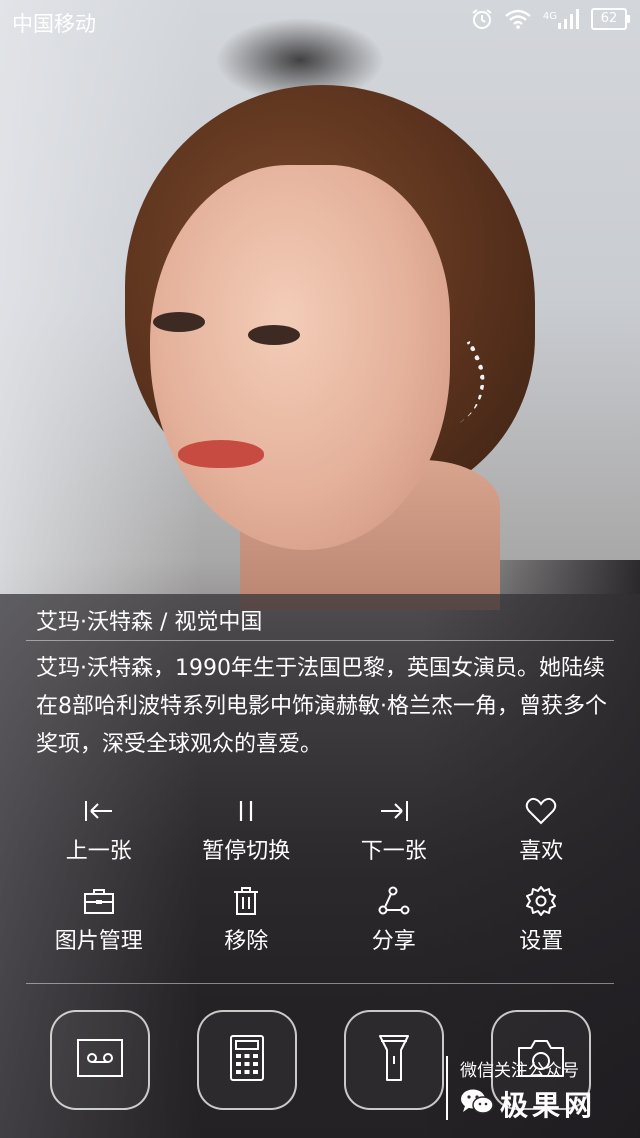 The height and width of the screenshot is (1138, 640). What do you see at coordinates (246, 811) in the screenshot?
I see `pause-icon` at bounding box center [246, 811].